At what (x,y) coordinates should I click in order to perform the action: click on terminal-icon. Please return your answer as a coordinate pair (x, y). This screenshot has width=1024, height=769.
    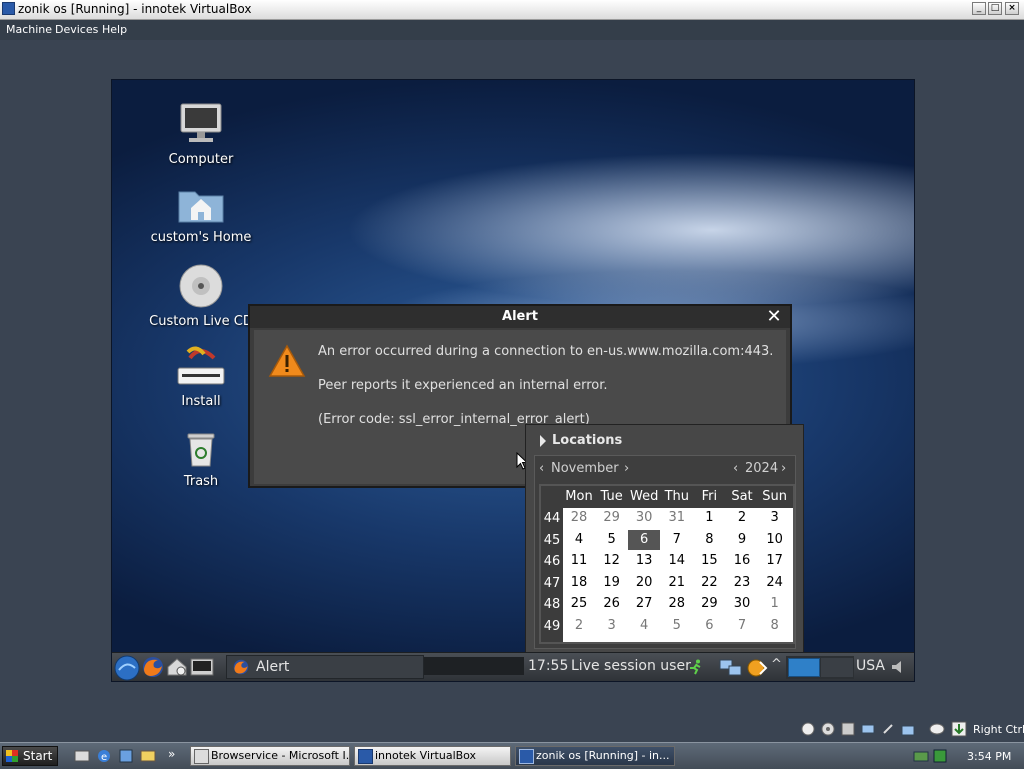
    Looking at the image, I should click on (202, 667).